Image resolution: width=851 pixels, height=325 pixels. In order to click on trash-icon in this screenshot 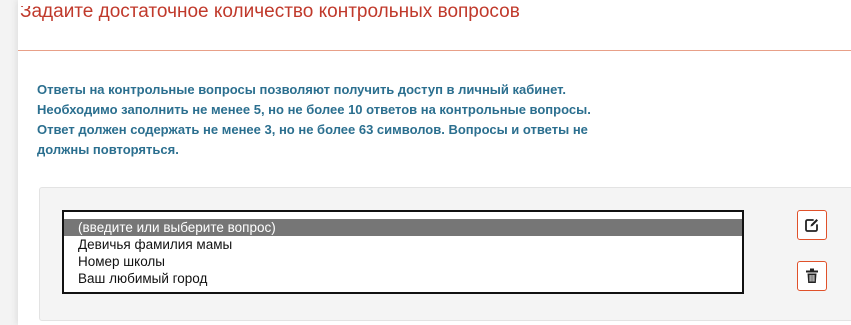, I will do `click(812, 275)`.